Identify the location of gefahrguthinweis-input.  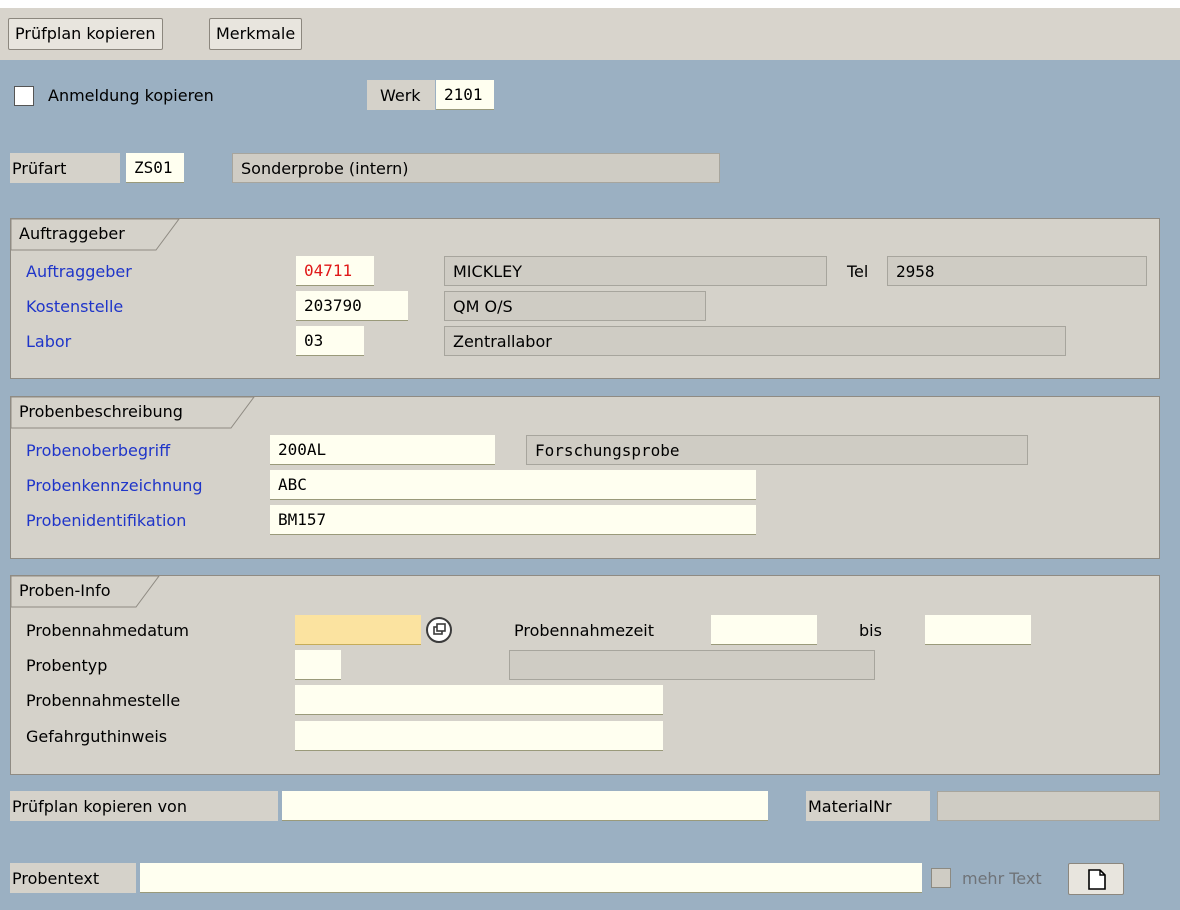
(479, 736).